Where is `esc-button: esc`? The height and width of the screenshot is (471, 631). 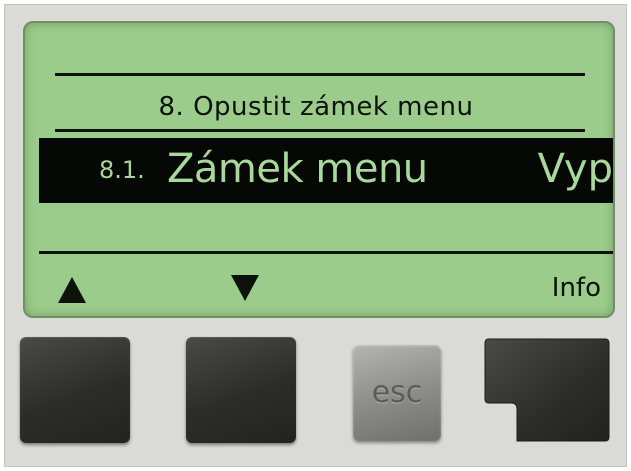
esc-button: esc is located at coordinates (397, 393).